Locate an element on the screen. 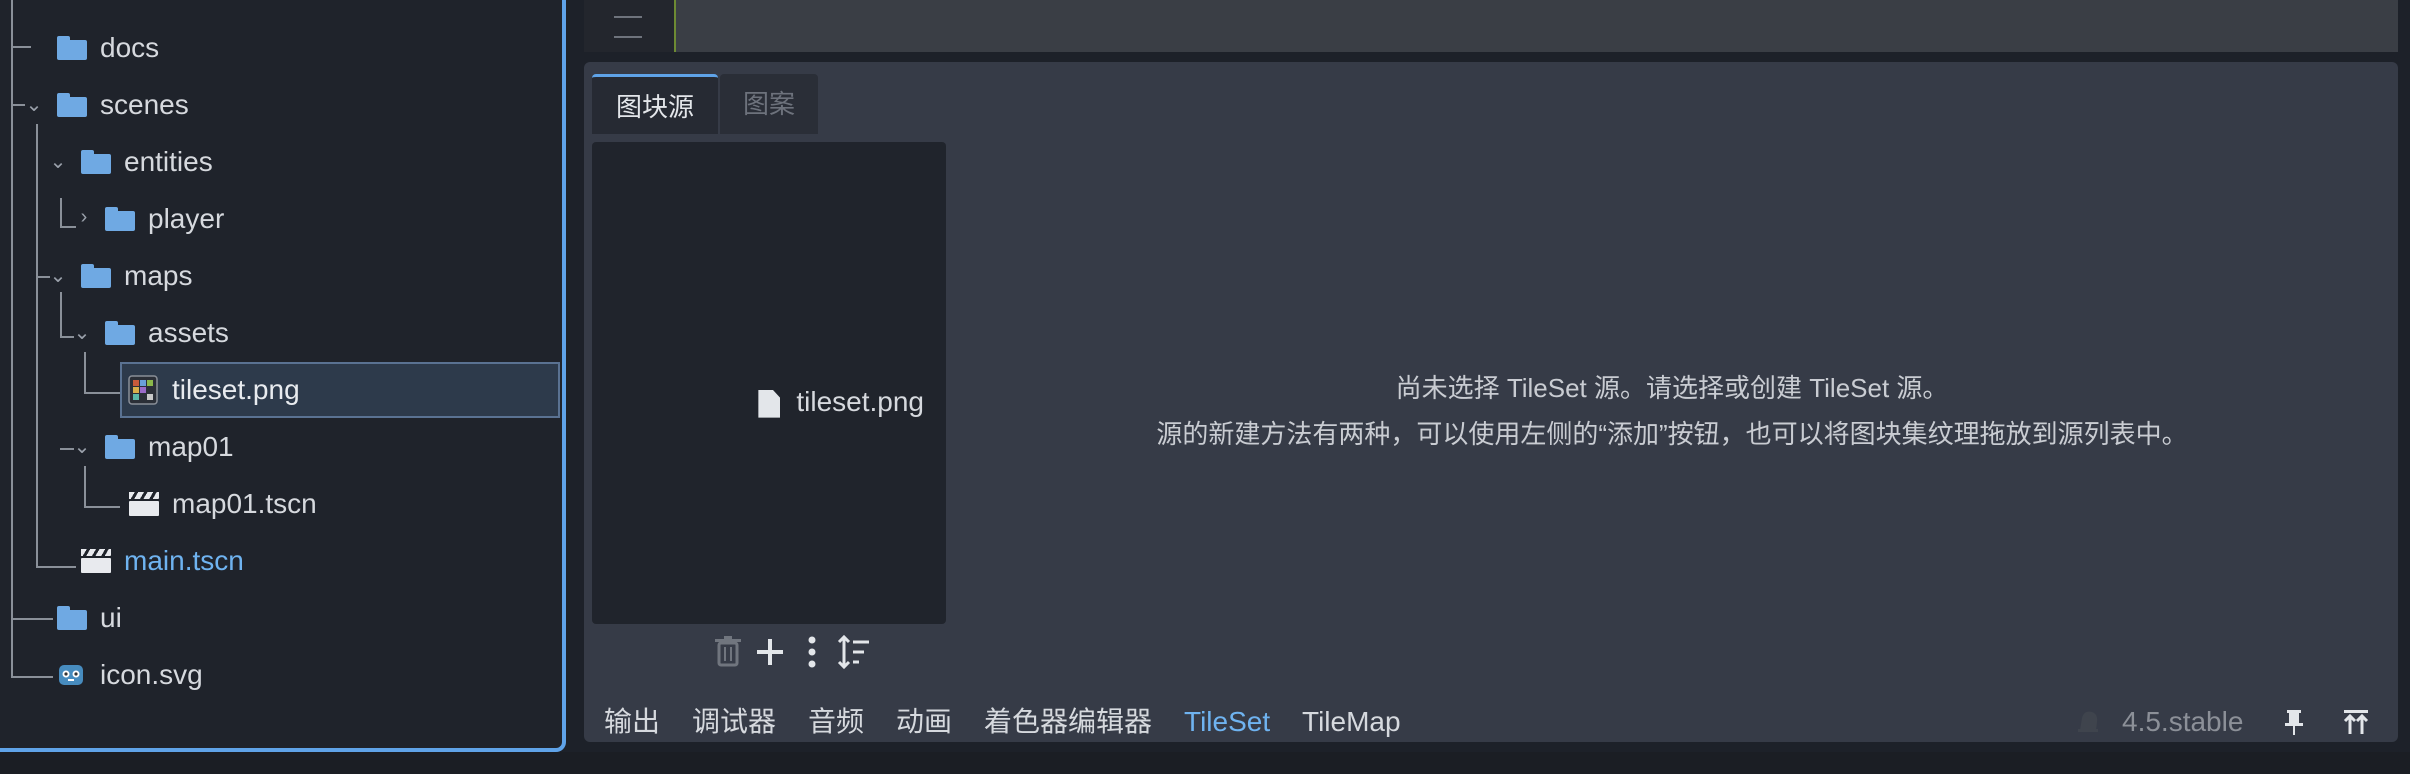  image-file-icon is located at coordinates (143, 390).